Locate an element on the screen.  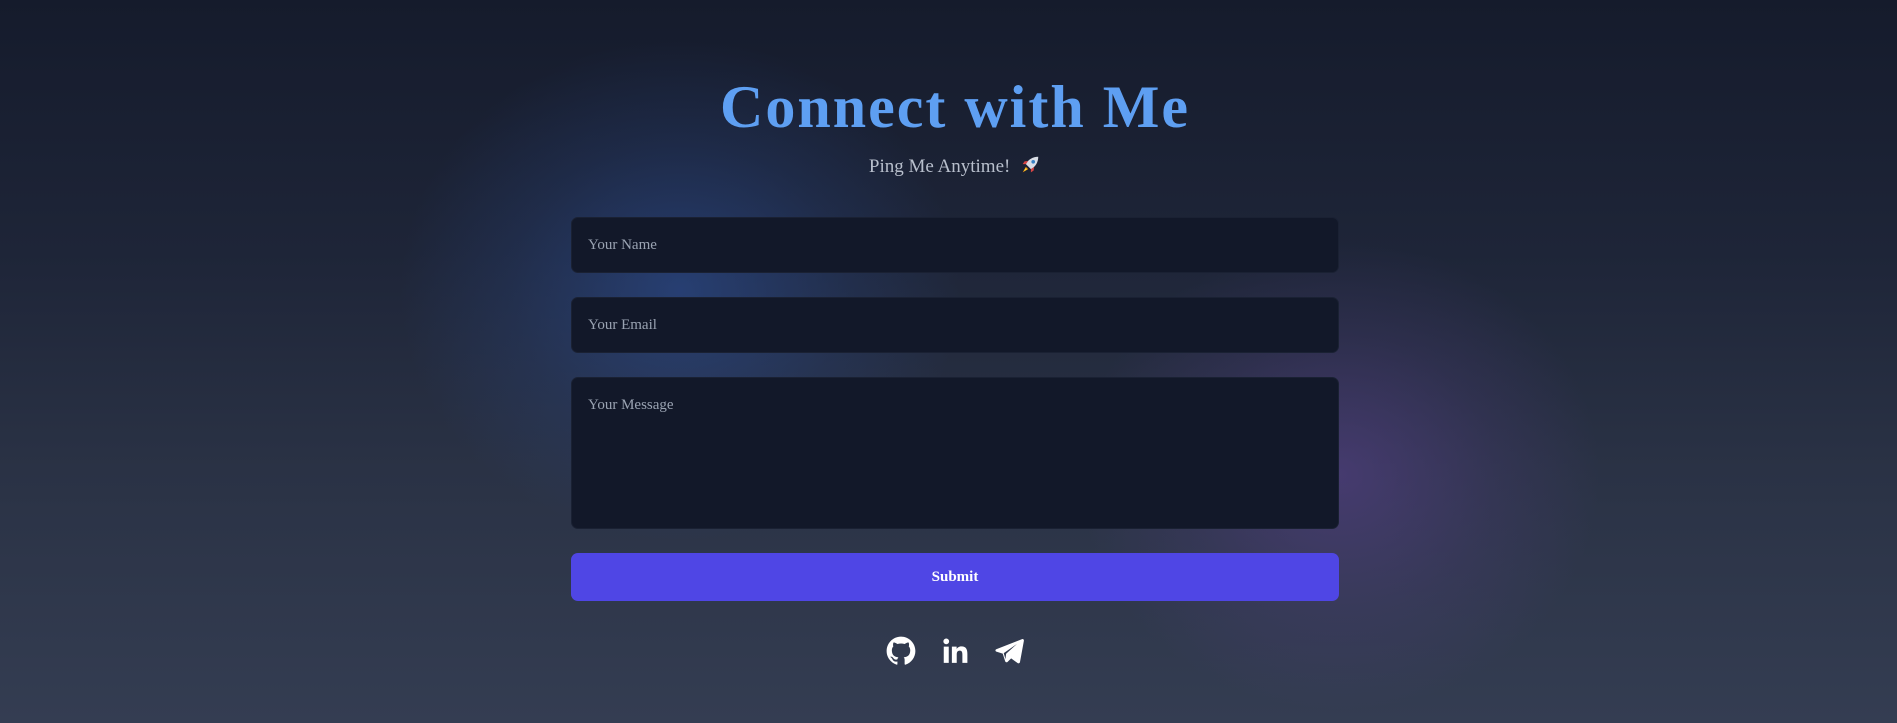
page-title: Connect with Me is located at coordinates (955, 107).